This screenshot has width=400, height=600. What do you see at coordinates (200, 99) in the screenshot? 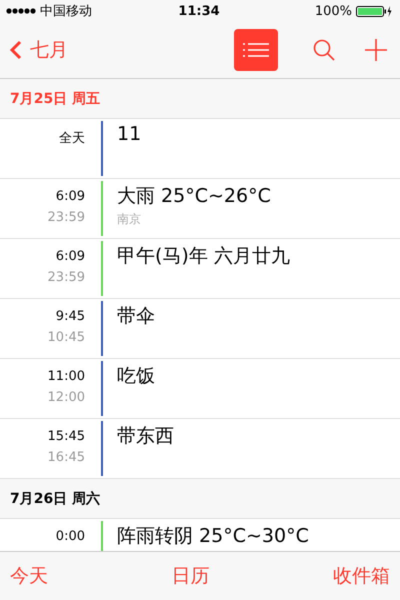
I see `day-header: 7月25日 周五` at bounding box center [200, 99].